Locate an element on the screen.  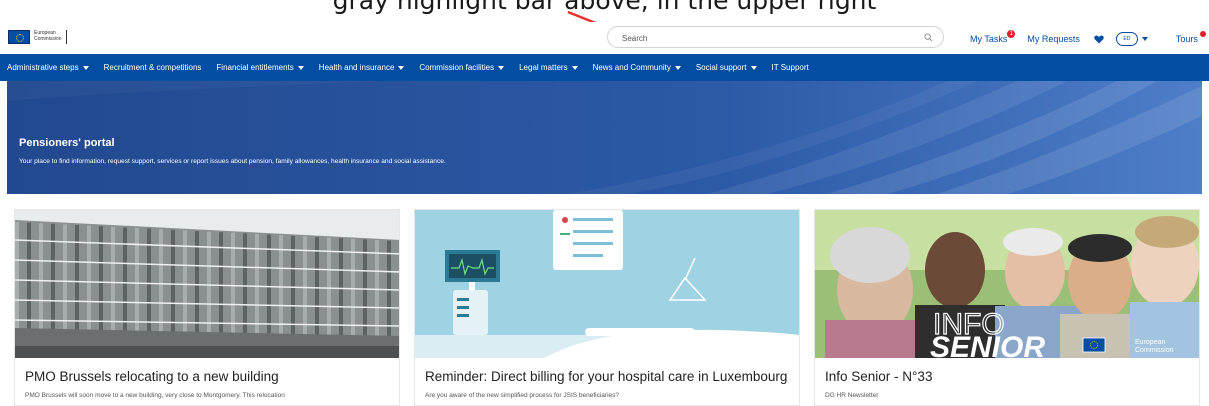
tours-link: Tours is located at coordinates (1191, 37).